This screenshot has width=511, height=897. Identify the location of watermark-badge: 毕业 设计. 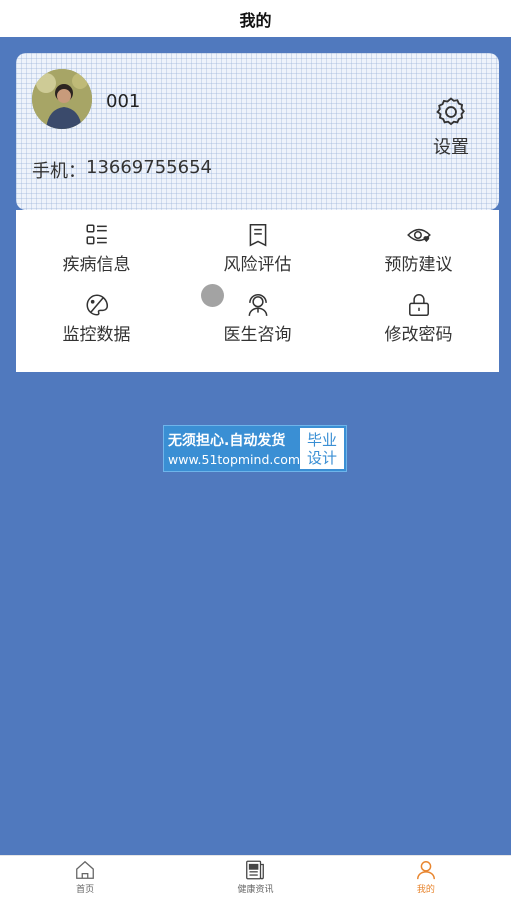
(322, 448).